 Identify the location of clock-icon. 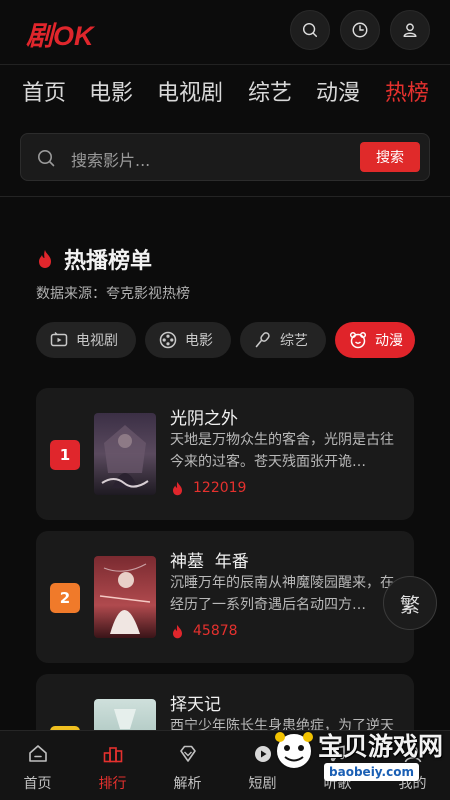
(360, 30).